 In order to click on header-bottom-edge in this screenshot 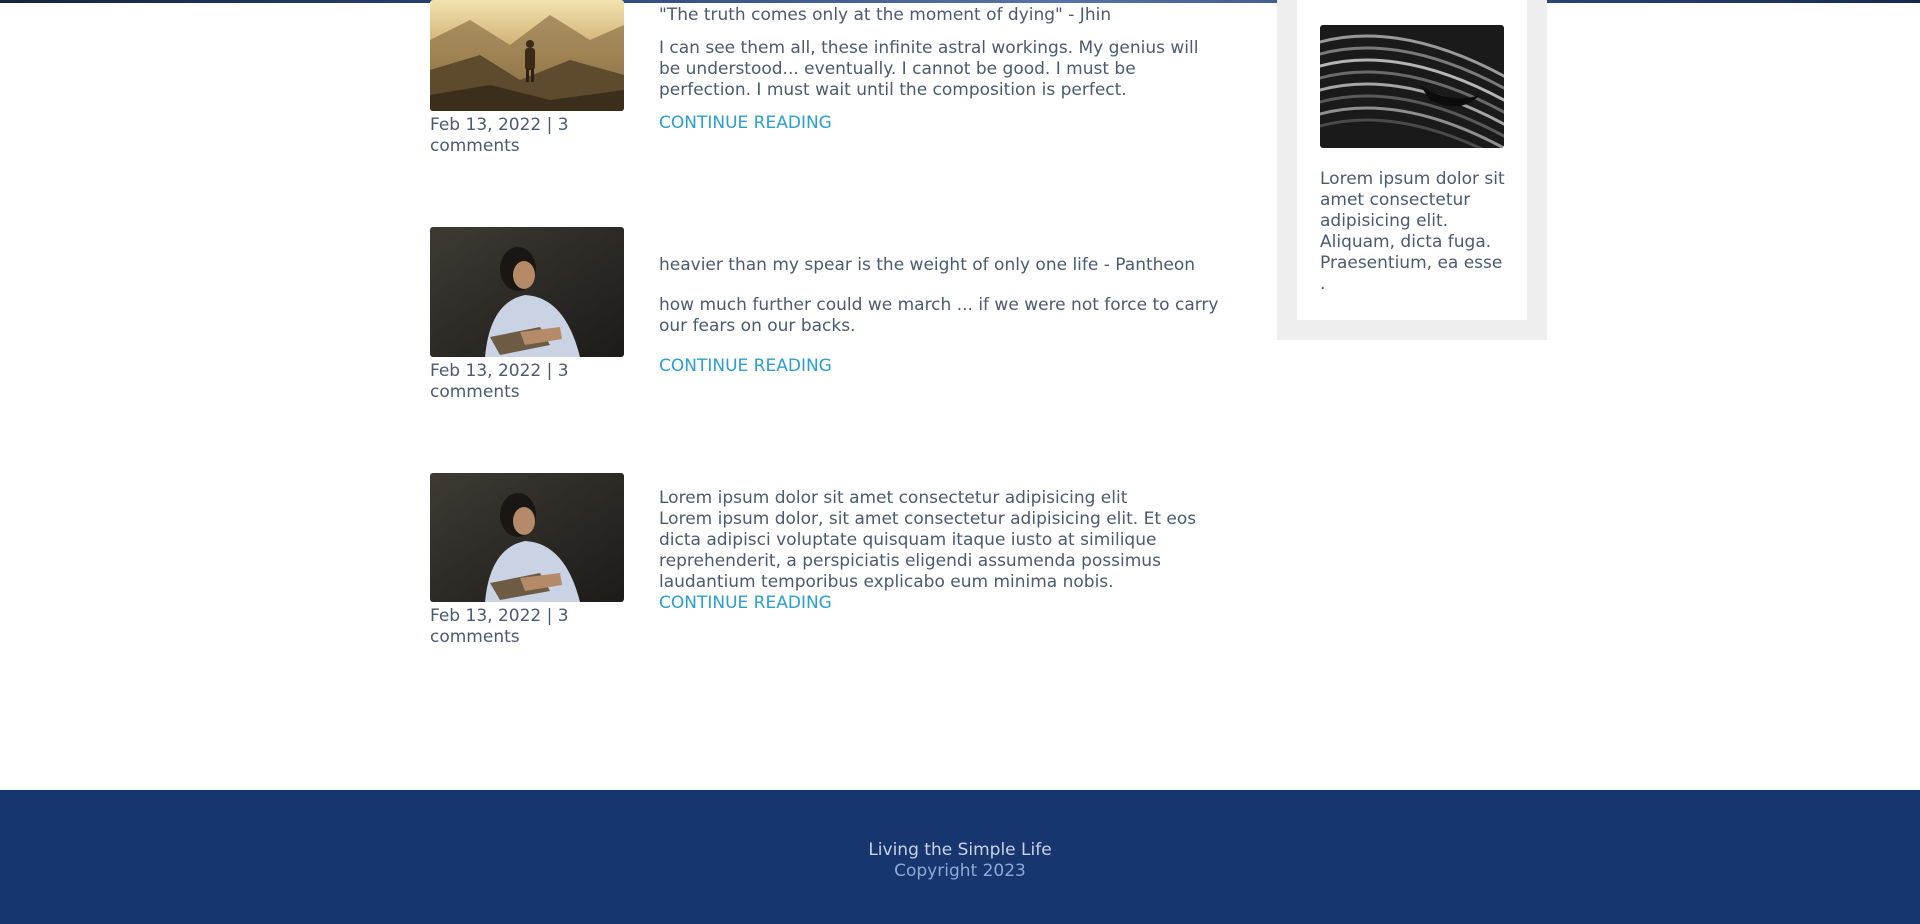, I will do `click(960, 1)`.